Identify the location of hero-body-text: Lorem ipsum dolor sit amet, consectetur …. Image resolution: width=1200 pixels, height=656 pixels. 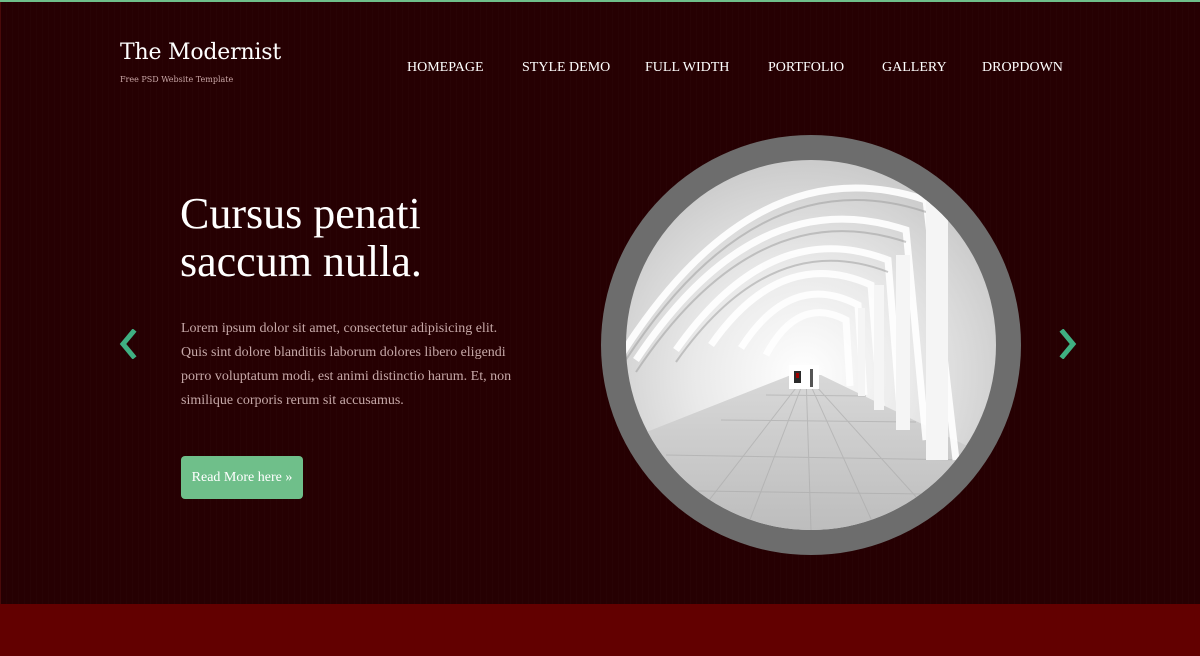
(346, 364).